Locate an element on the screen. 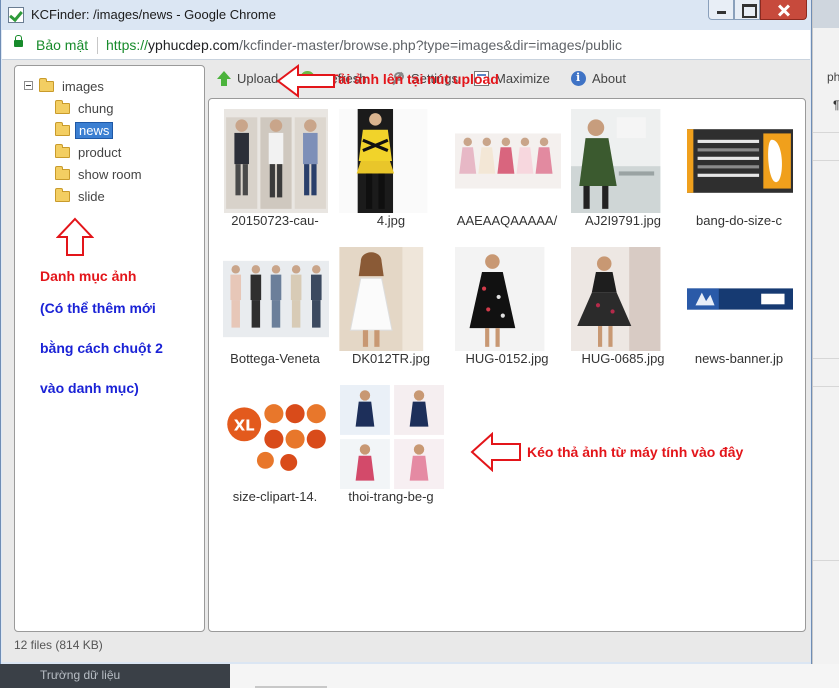 The image size is (839, 688). url-host: yphucdep.com is located at coordinates (194, 45).